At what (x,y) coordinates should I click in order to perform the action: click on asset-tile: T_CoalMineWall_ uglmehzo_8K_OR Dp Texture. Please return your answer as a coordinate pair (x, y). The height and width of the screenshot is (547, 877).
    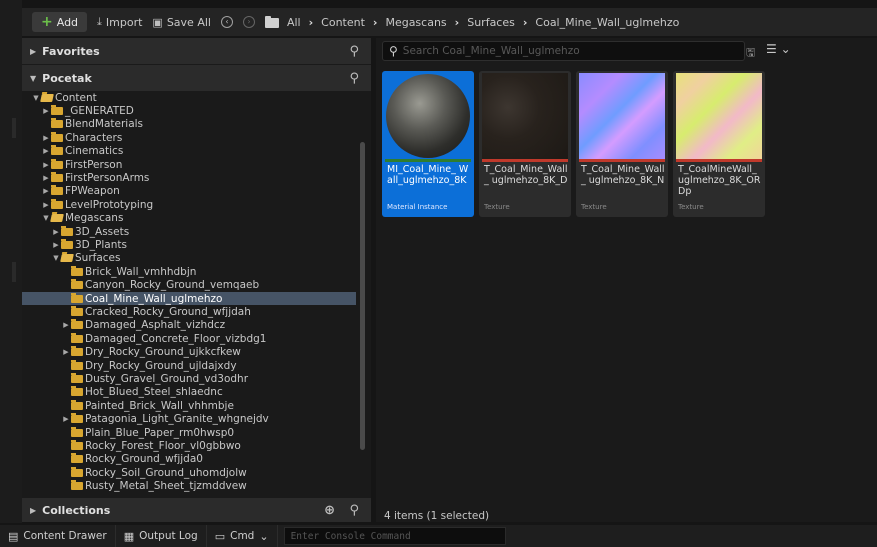
    Looking at the image, I should click on (719, 144).